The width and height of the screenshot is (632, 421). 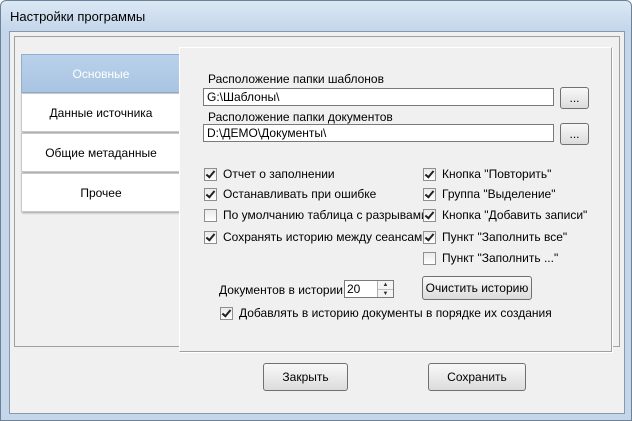 I want to click on spinner-buttons: ▲ ▼, so click(x=385, y=289).